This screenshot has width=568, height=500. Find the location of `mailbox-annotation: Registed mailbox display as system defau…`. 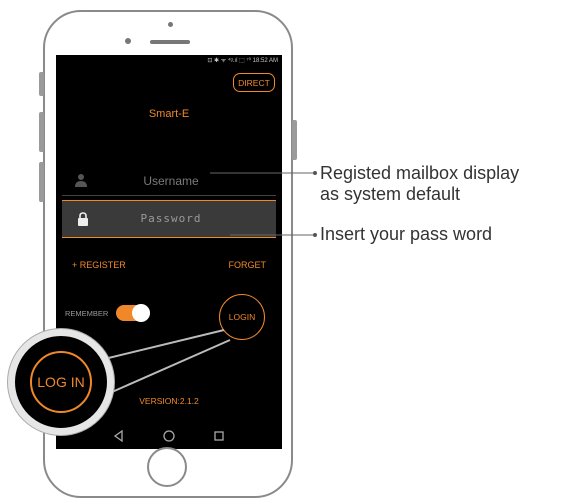

mailbox-annotation: Registed mailbox display as system defau… is located at coordinates (419, 184).